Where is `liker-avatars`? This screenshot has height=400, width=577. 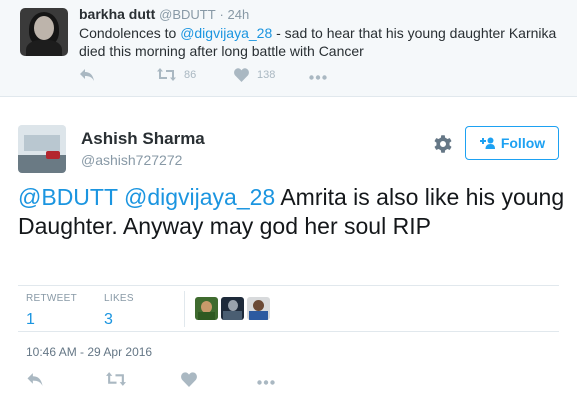
liker-avatars is located at coordinates (232, 308).